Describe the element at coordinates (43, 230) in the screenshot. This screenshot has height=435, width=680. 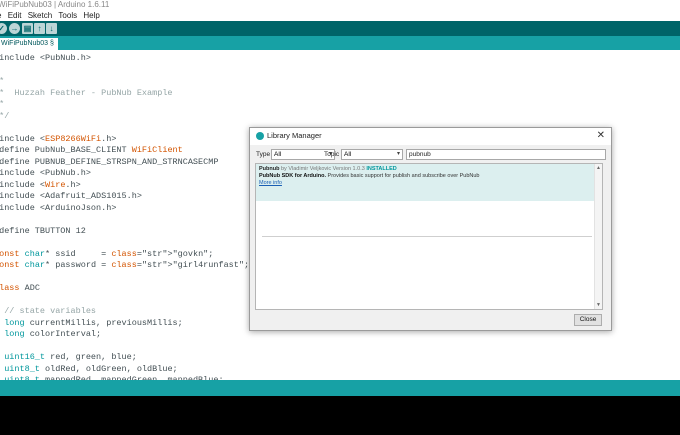
I see `code-line: #define TBUTTON 12` at that location.